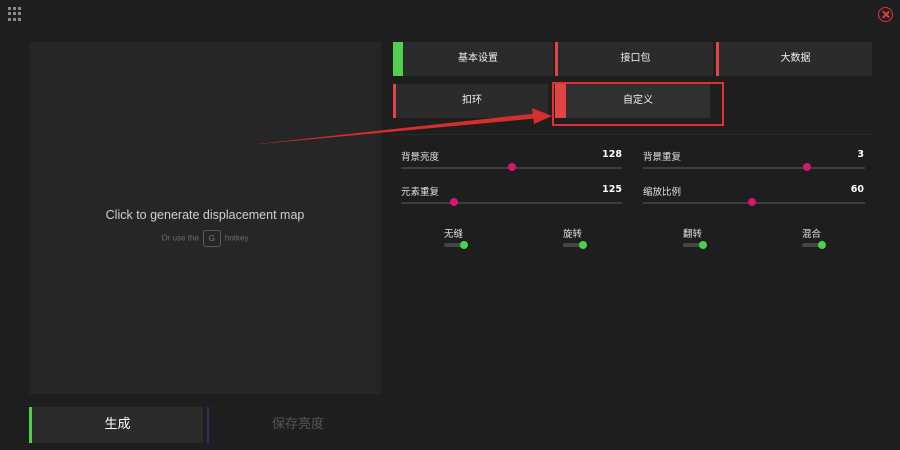 The image size is (900, 450). Describe the element at coordinates (454, 234) in the screenshot. I see `toggle-label: 无缝` at that location.